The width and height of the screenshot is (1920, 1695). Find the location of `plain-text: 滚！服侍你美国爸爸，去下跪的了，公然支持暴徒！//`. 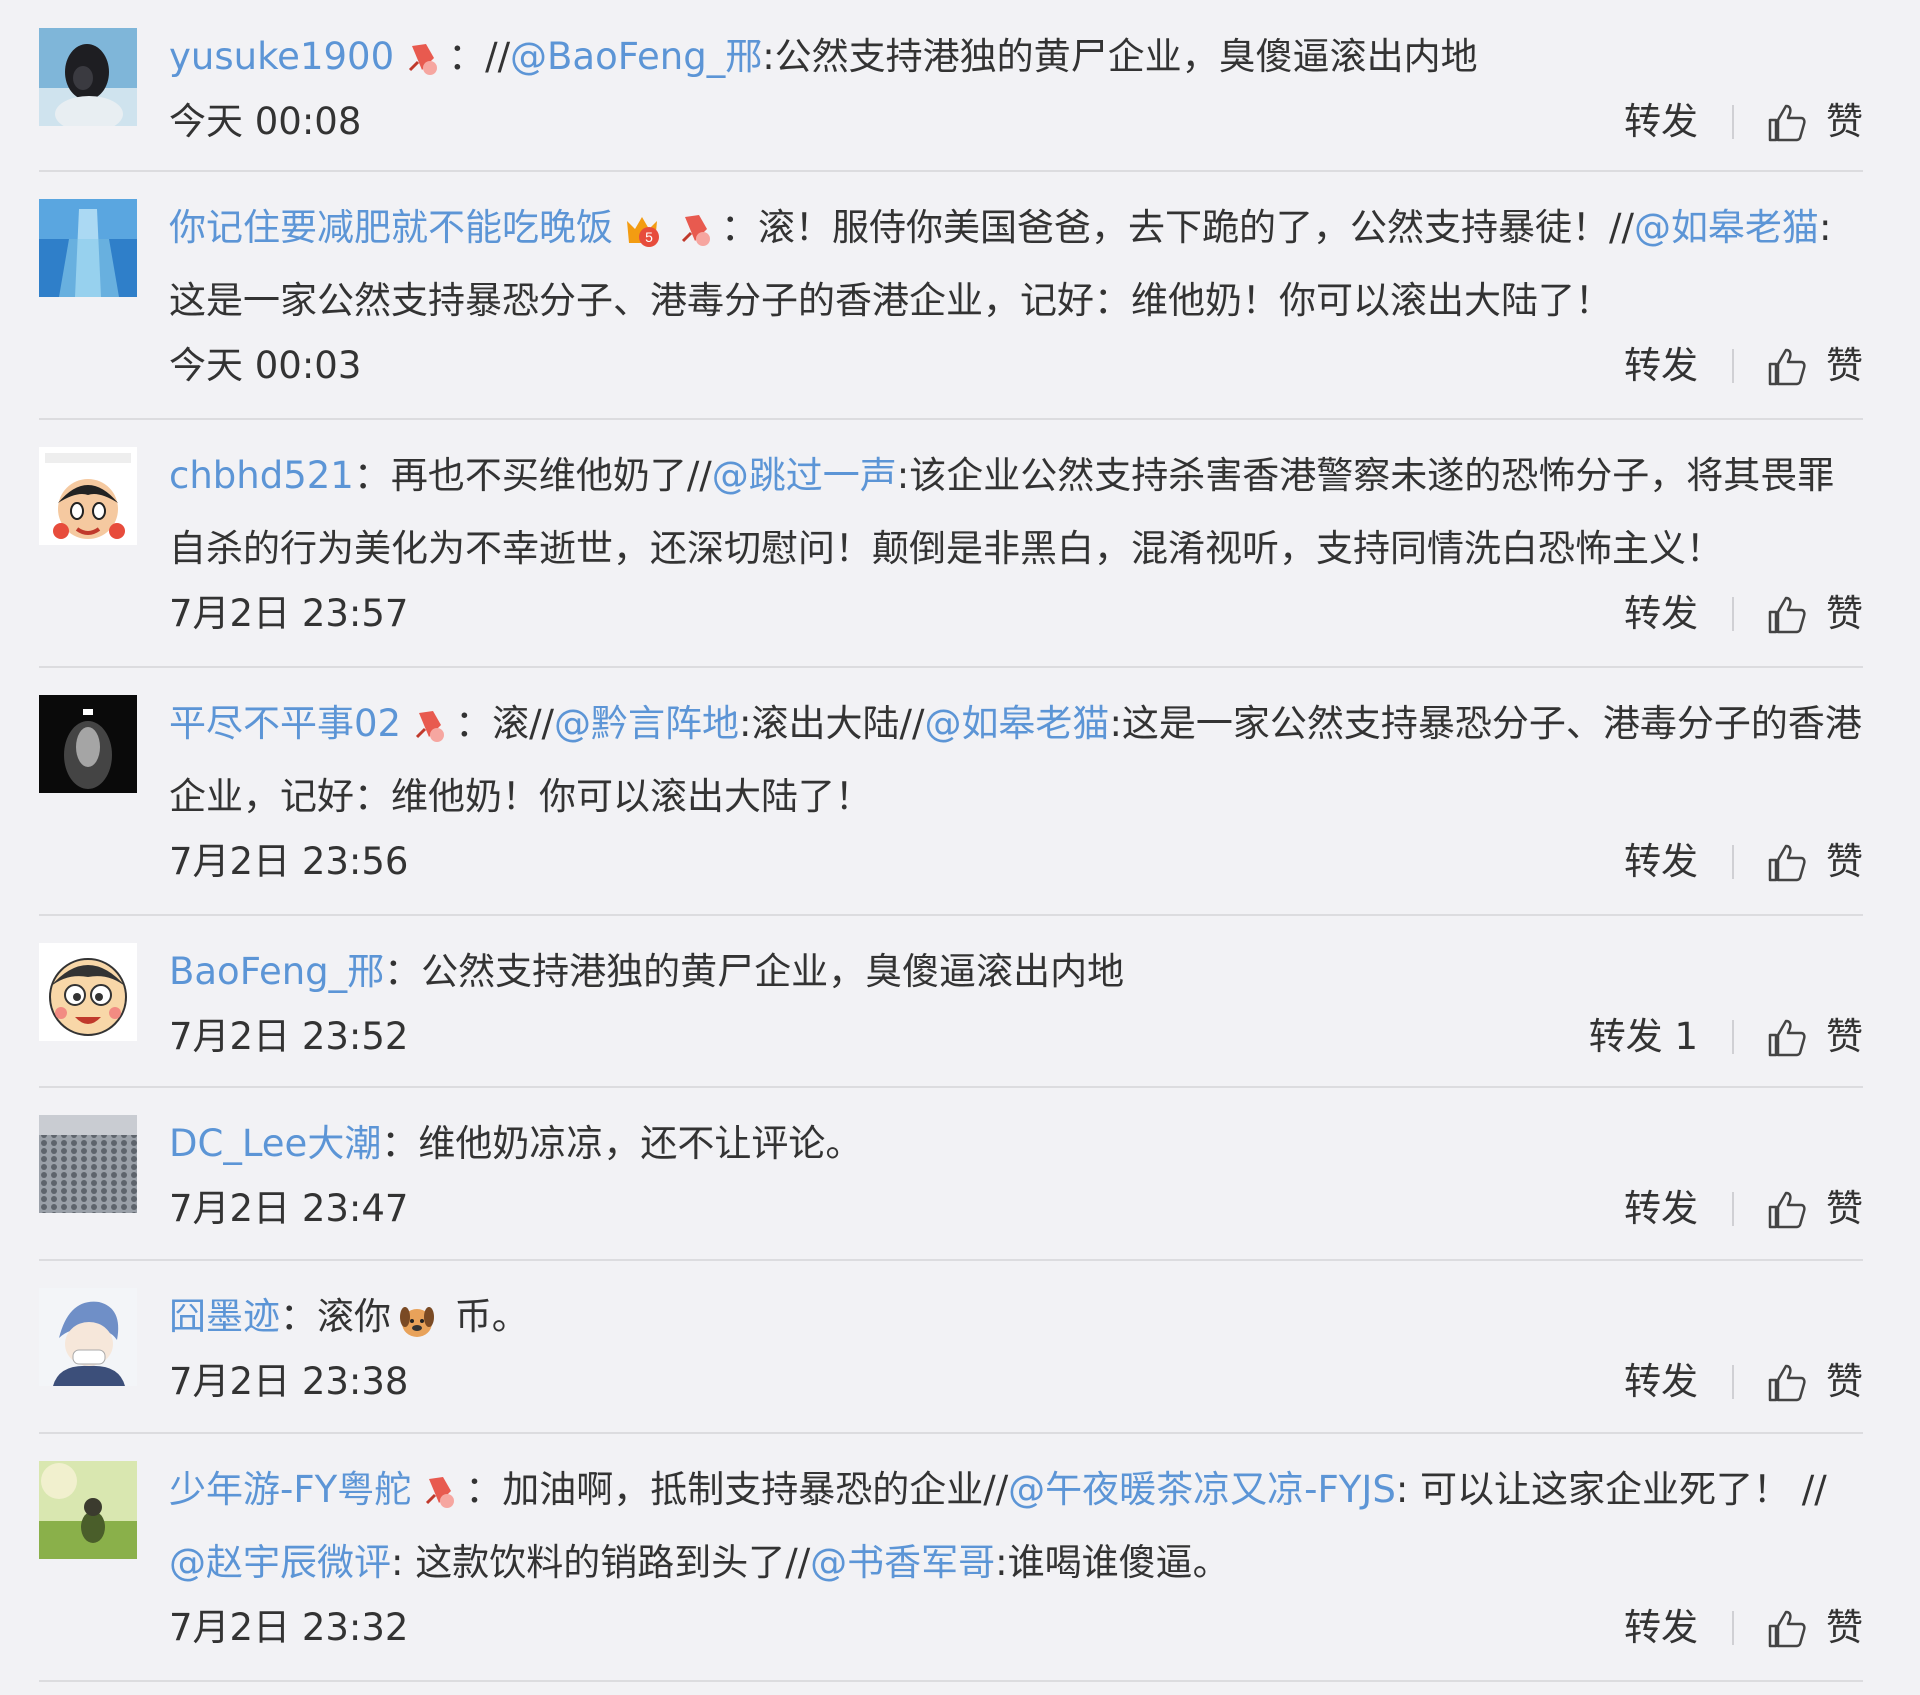

plain-text: 滚！服侍你美国爸爸，去下跪的了，公然支持暴徒！// is located at coordinates (1196, 227).